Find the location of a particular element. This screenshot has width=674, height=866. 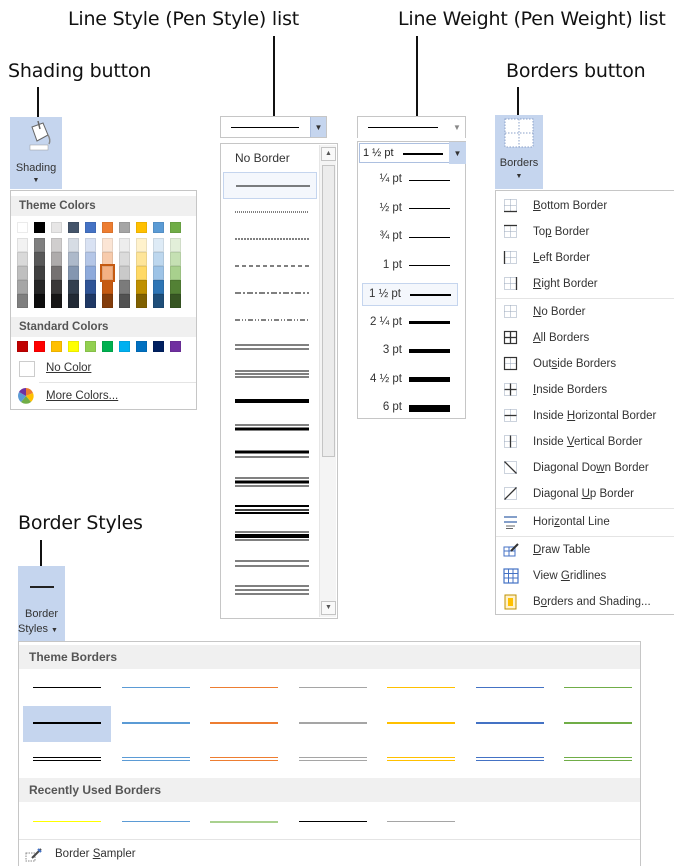

pen-weight-current: 1 ½ pt is located at coordinates (404, 153).